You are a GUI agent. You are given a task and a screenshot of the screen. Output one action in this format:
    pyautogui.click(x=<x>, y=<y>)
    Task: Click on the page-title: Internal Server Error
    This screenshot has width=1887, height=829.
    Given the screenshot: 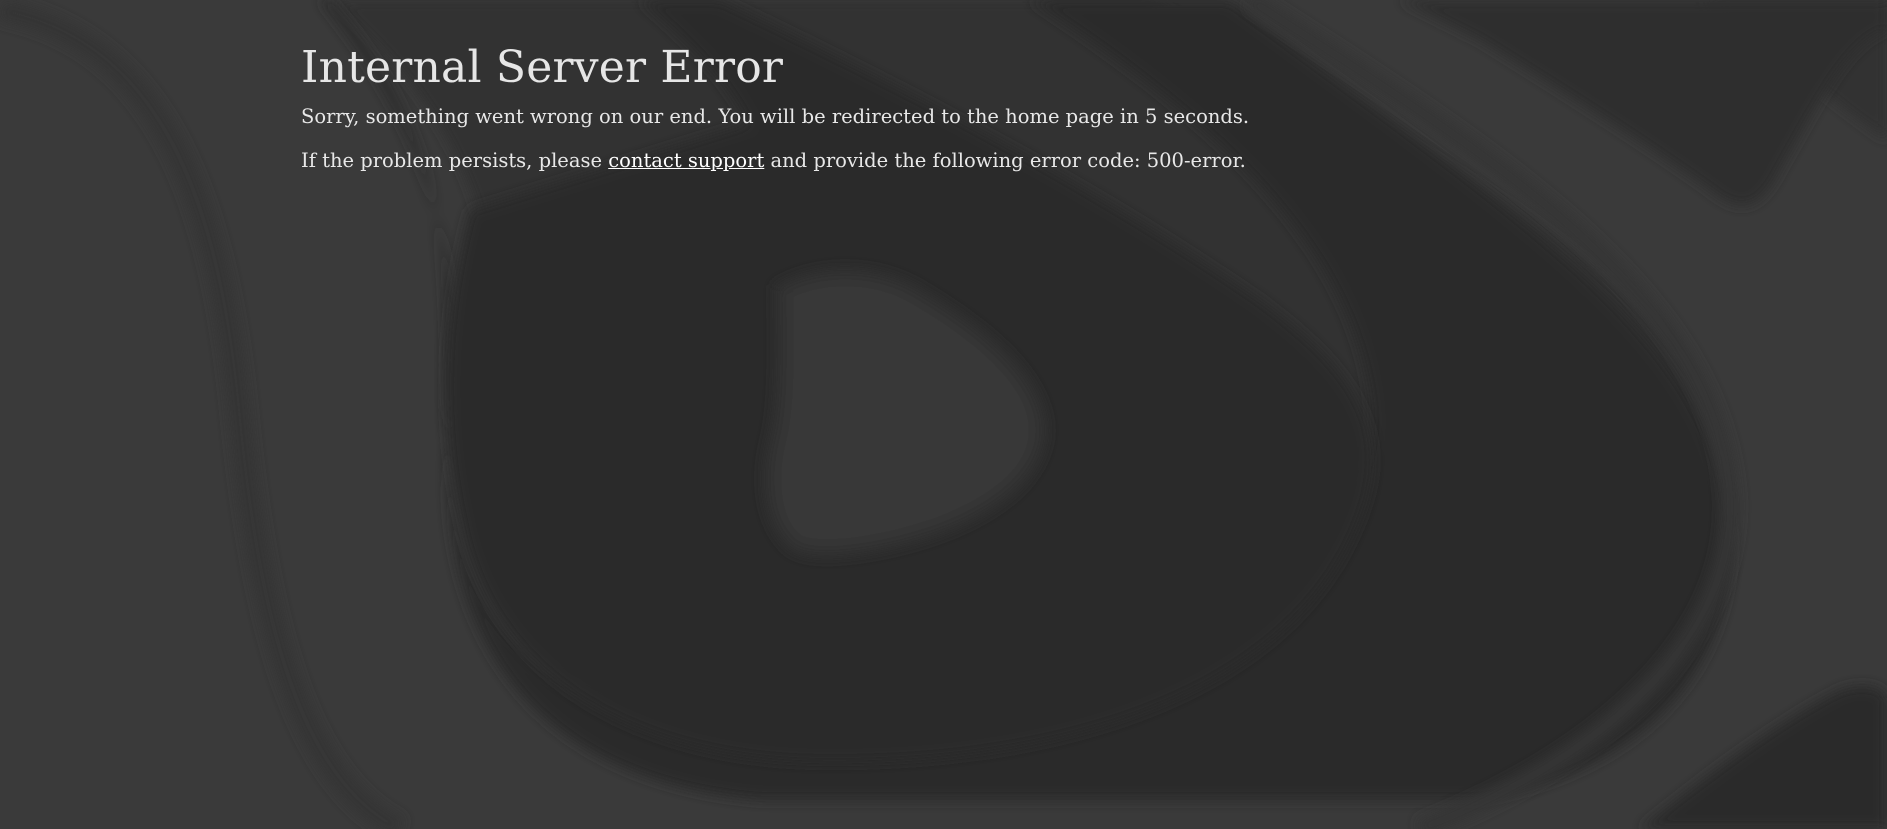 What is the action you would take?
    pyautogui.click(x=542, y=67)
    